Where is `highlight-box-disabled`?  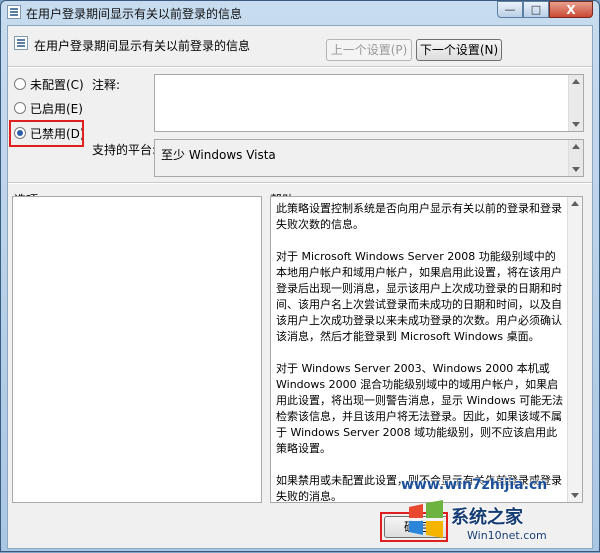 highlight-box-disabled is located at coordinates (46, 133).